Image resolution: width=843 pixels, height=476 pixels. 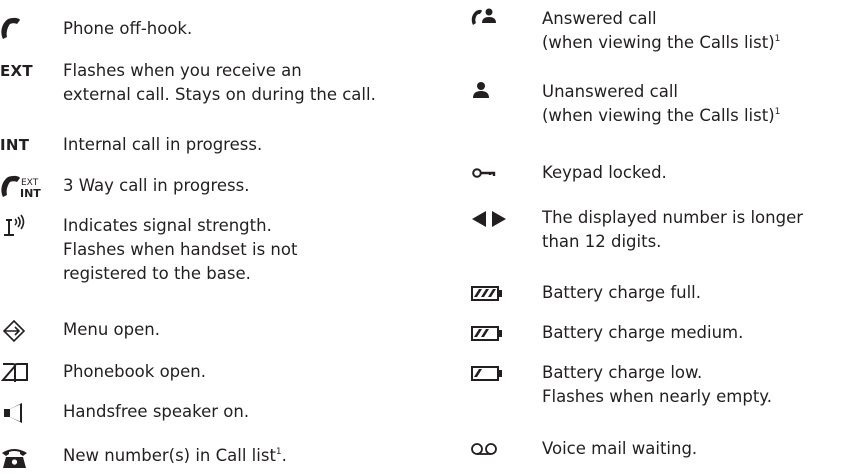 What do you see at coordinates (500, 373) in the screenshot?
I see `battery-low-icon` at bounding box center [500, 373].